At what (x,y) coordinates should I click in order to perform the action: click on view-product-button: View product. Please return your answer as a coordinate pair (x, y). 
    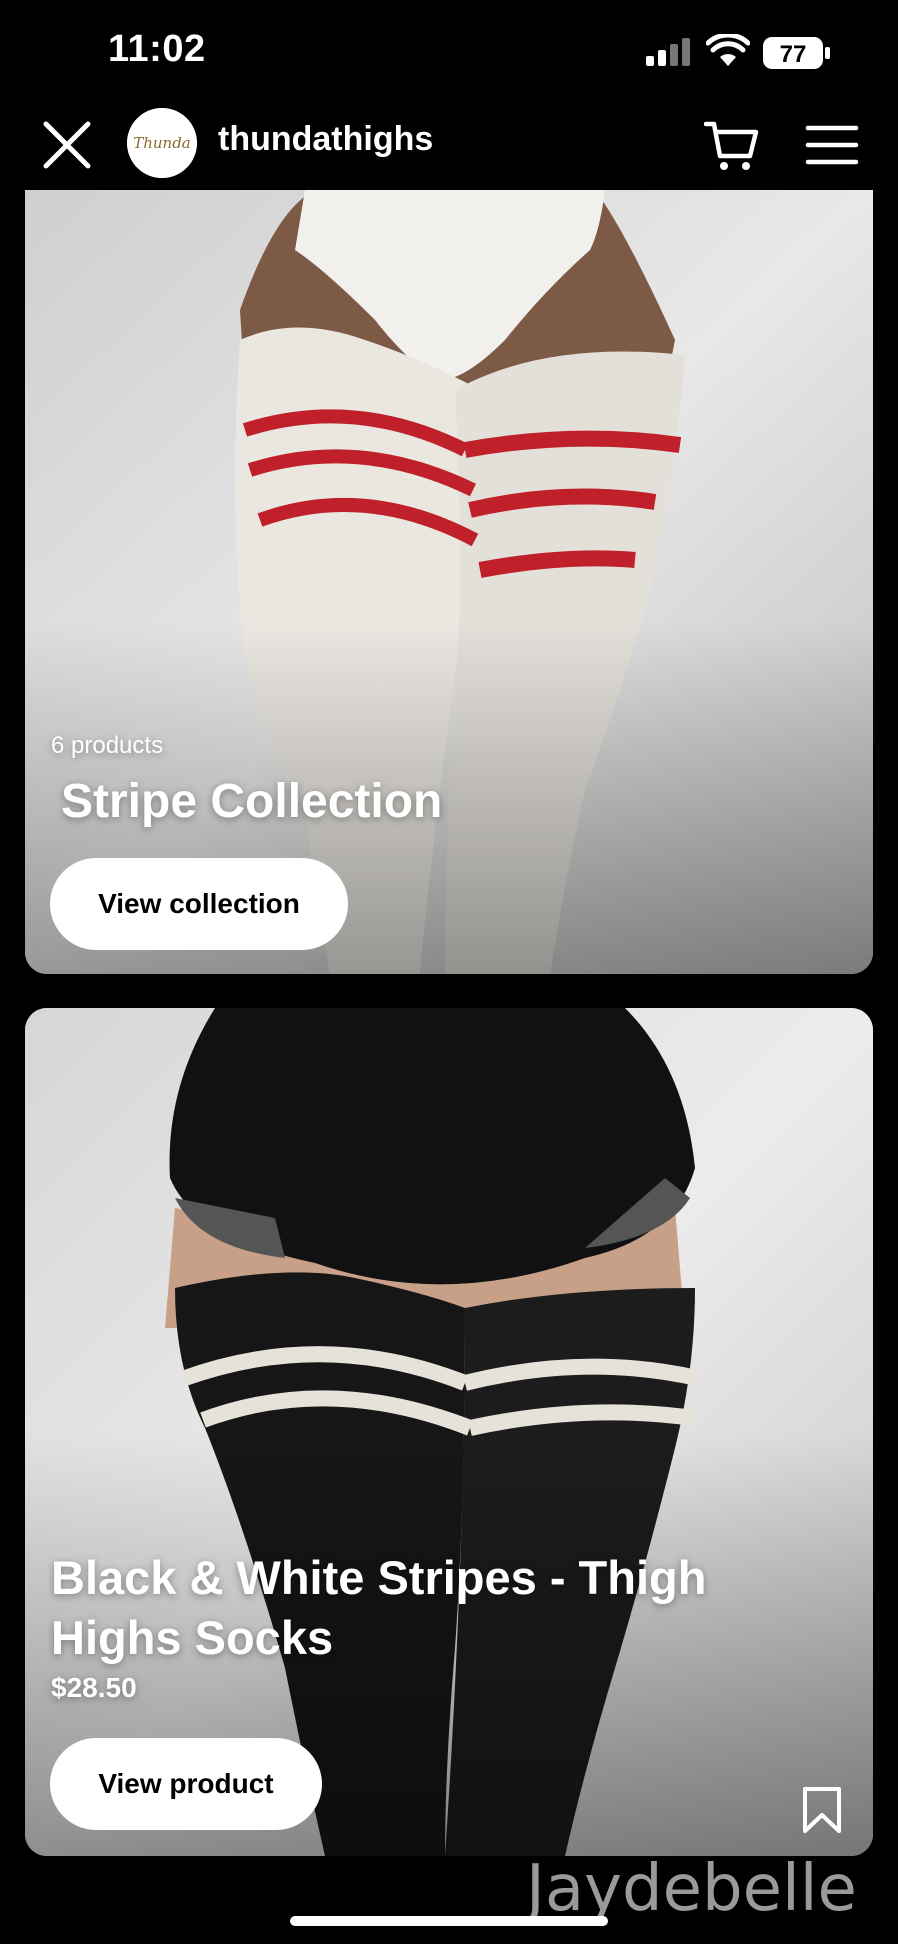
    Looking at the image, I should click on (186, 1784).